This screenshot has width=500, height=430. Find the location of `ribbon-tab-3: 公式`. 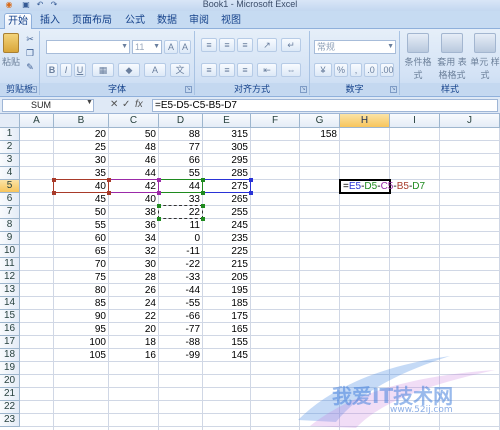

ribbon-tab-3: 公式 is located at coordinates (135, 21).